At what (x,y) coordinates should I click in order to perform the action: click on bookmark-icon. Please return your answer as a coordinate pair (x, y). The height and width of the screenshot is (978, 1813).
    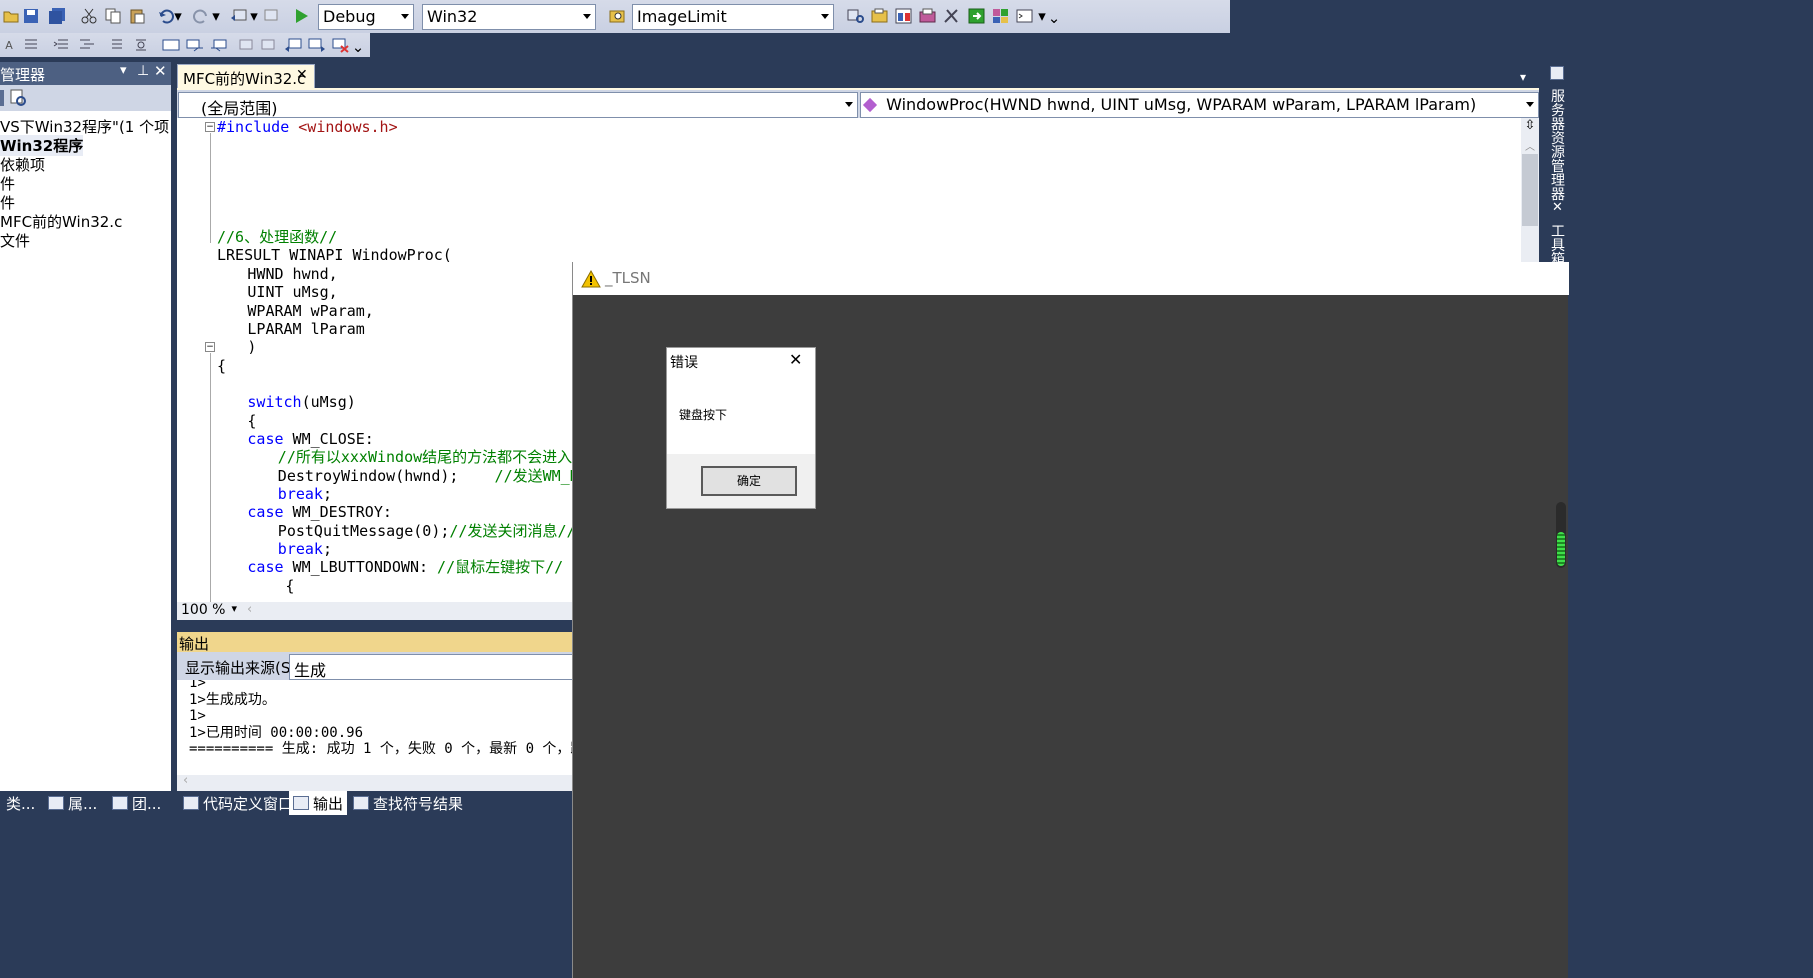
    Looking at the image, I should click on (171, 45).